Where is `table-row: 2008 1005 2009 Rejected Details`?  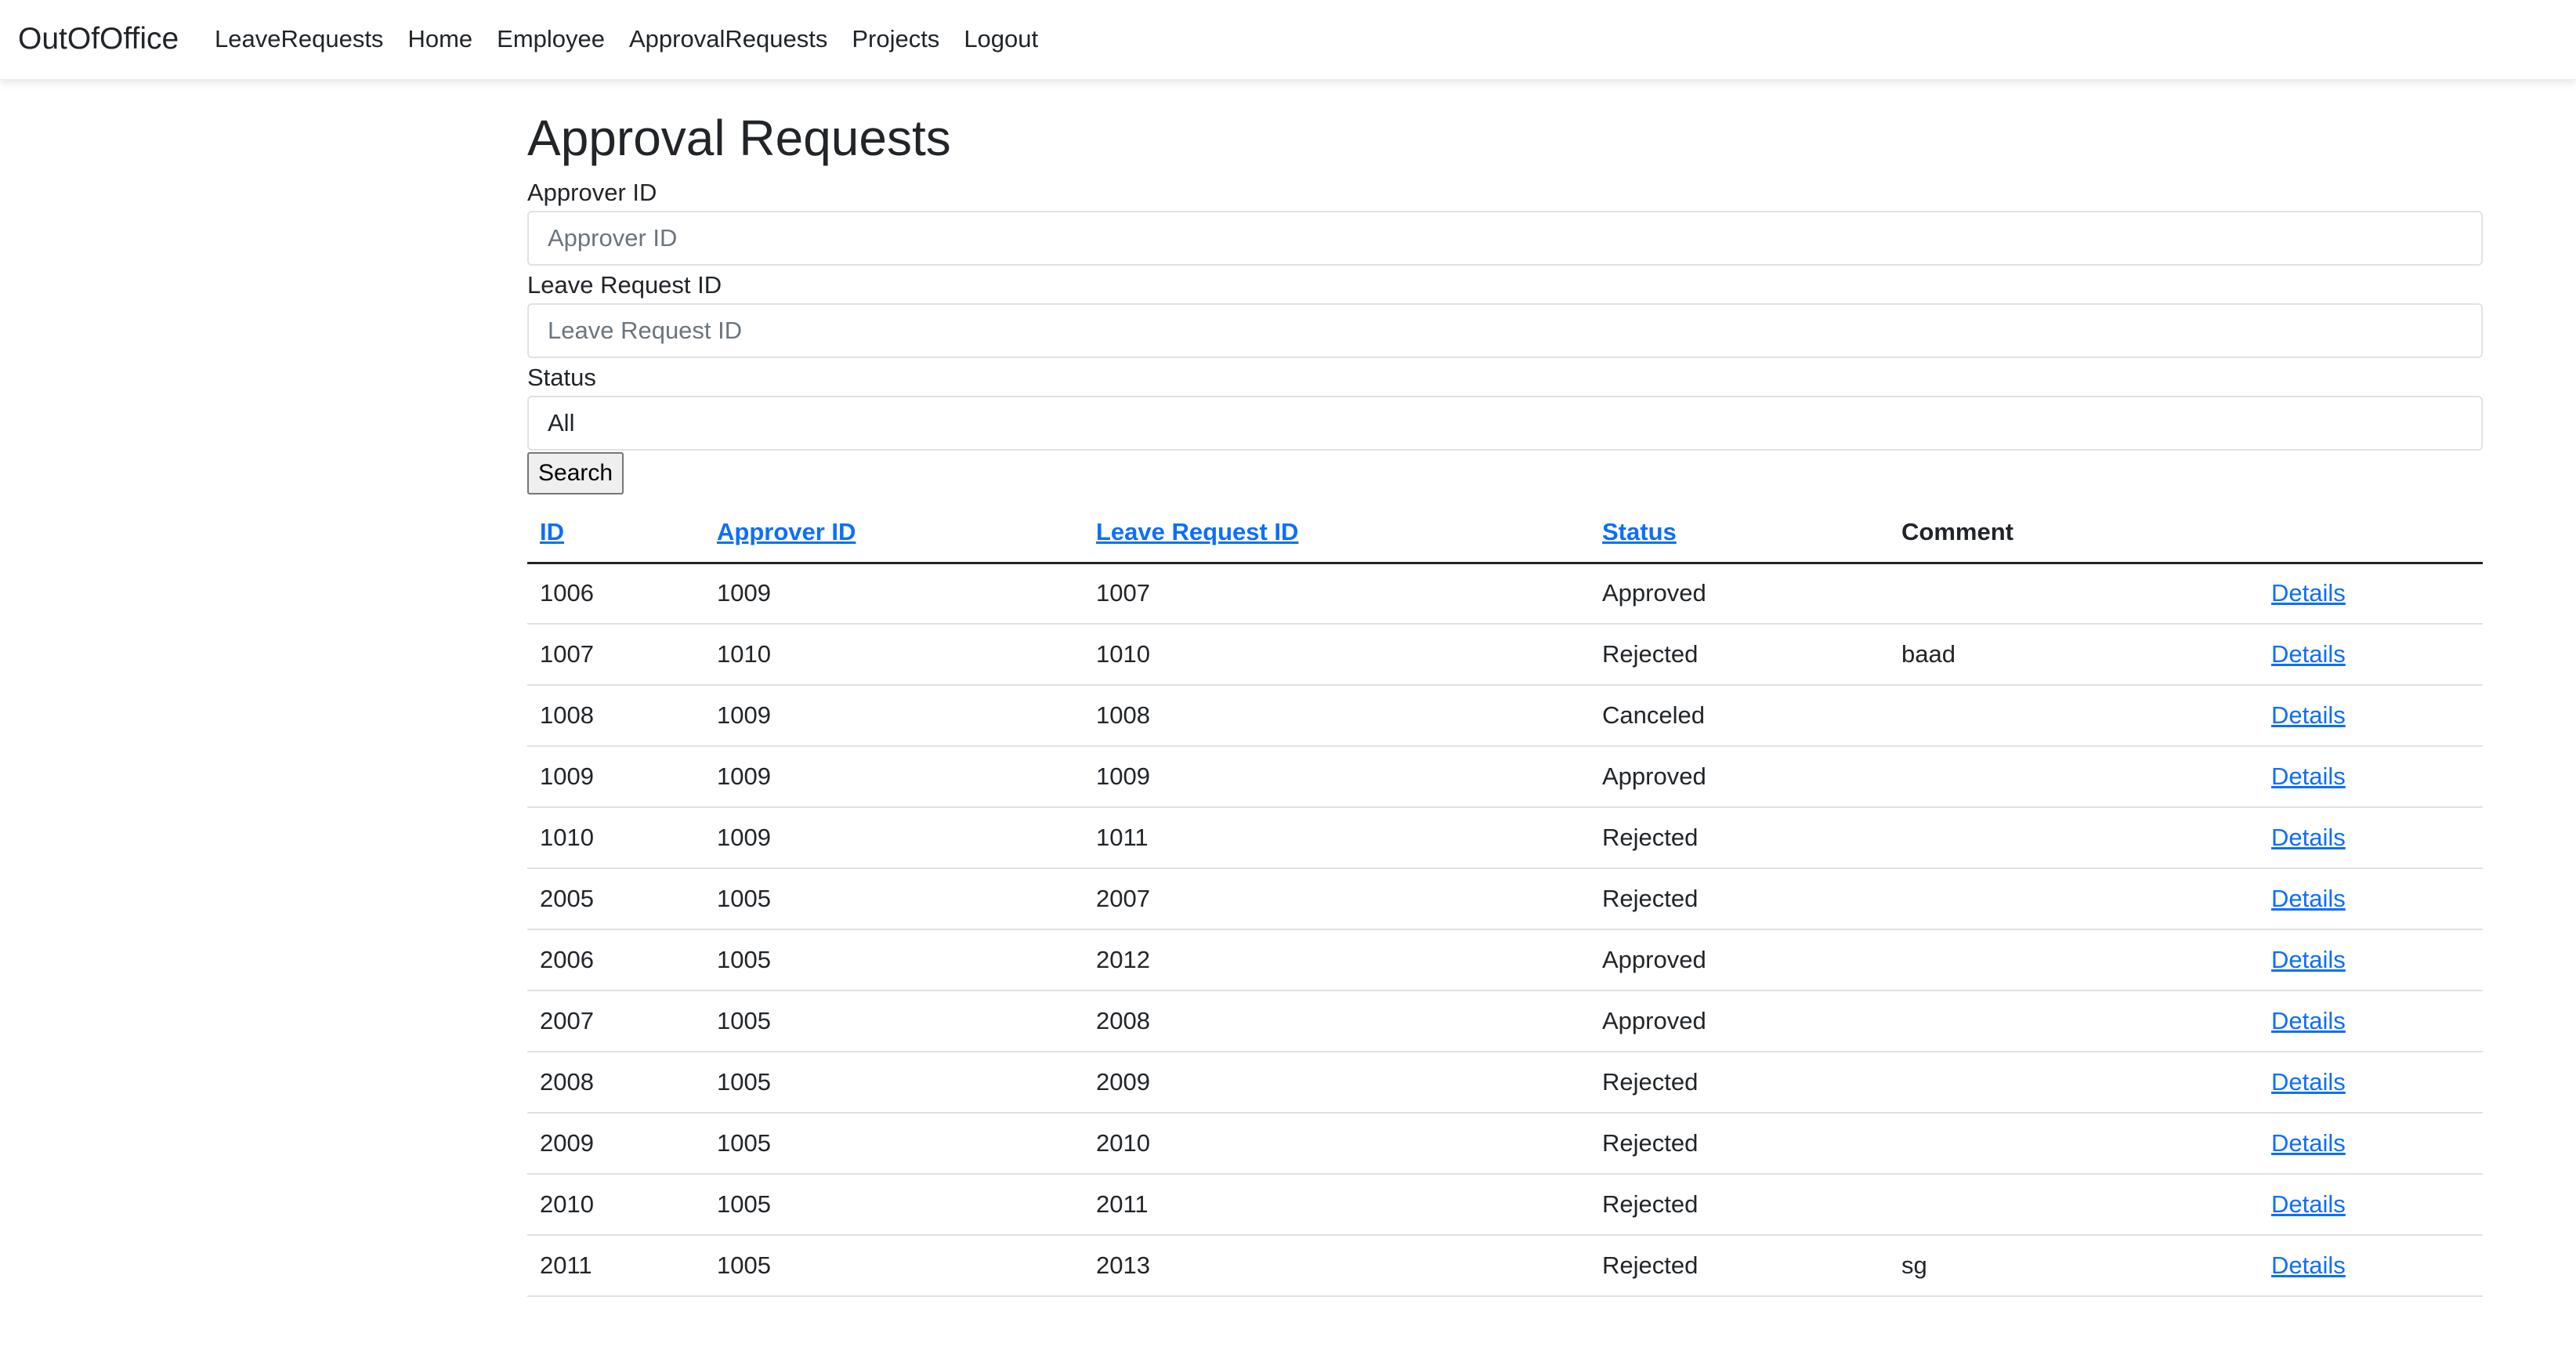
table-row: 2008 1005 2009 Rejected Details is located at coordinates (1505, 1083).